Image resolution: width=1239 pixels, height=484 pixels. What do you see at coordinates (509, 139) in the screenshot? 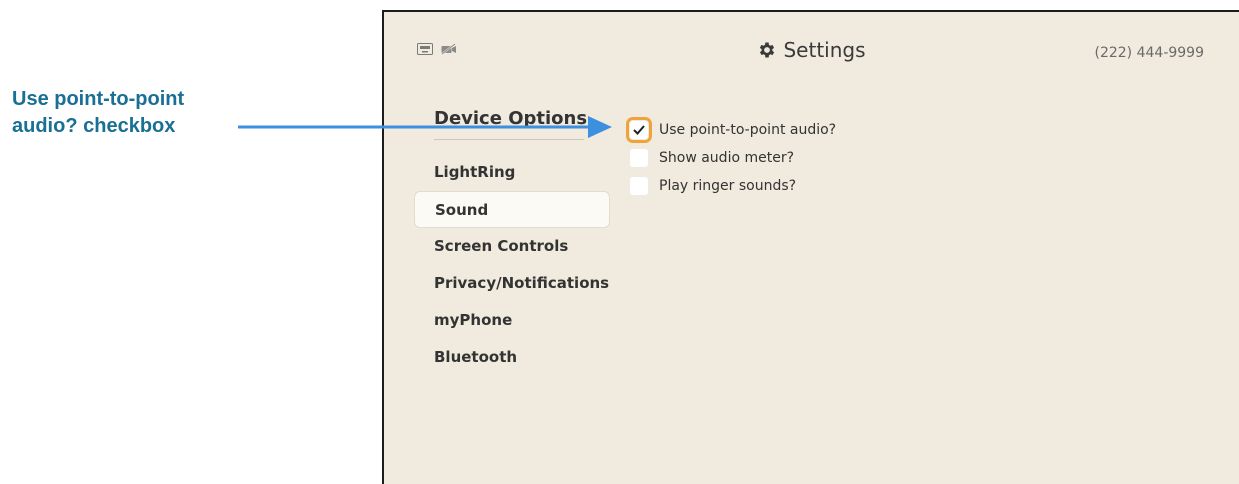
I see `section-divider` at bounding box center [509, 139].